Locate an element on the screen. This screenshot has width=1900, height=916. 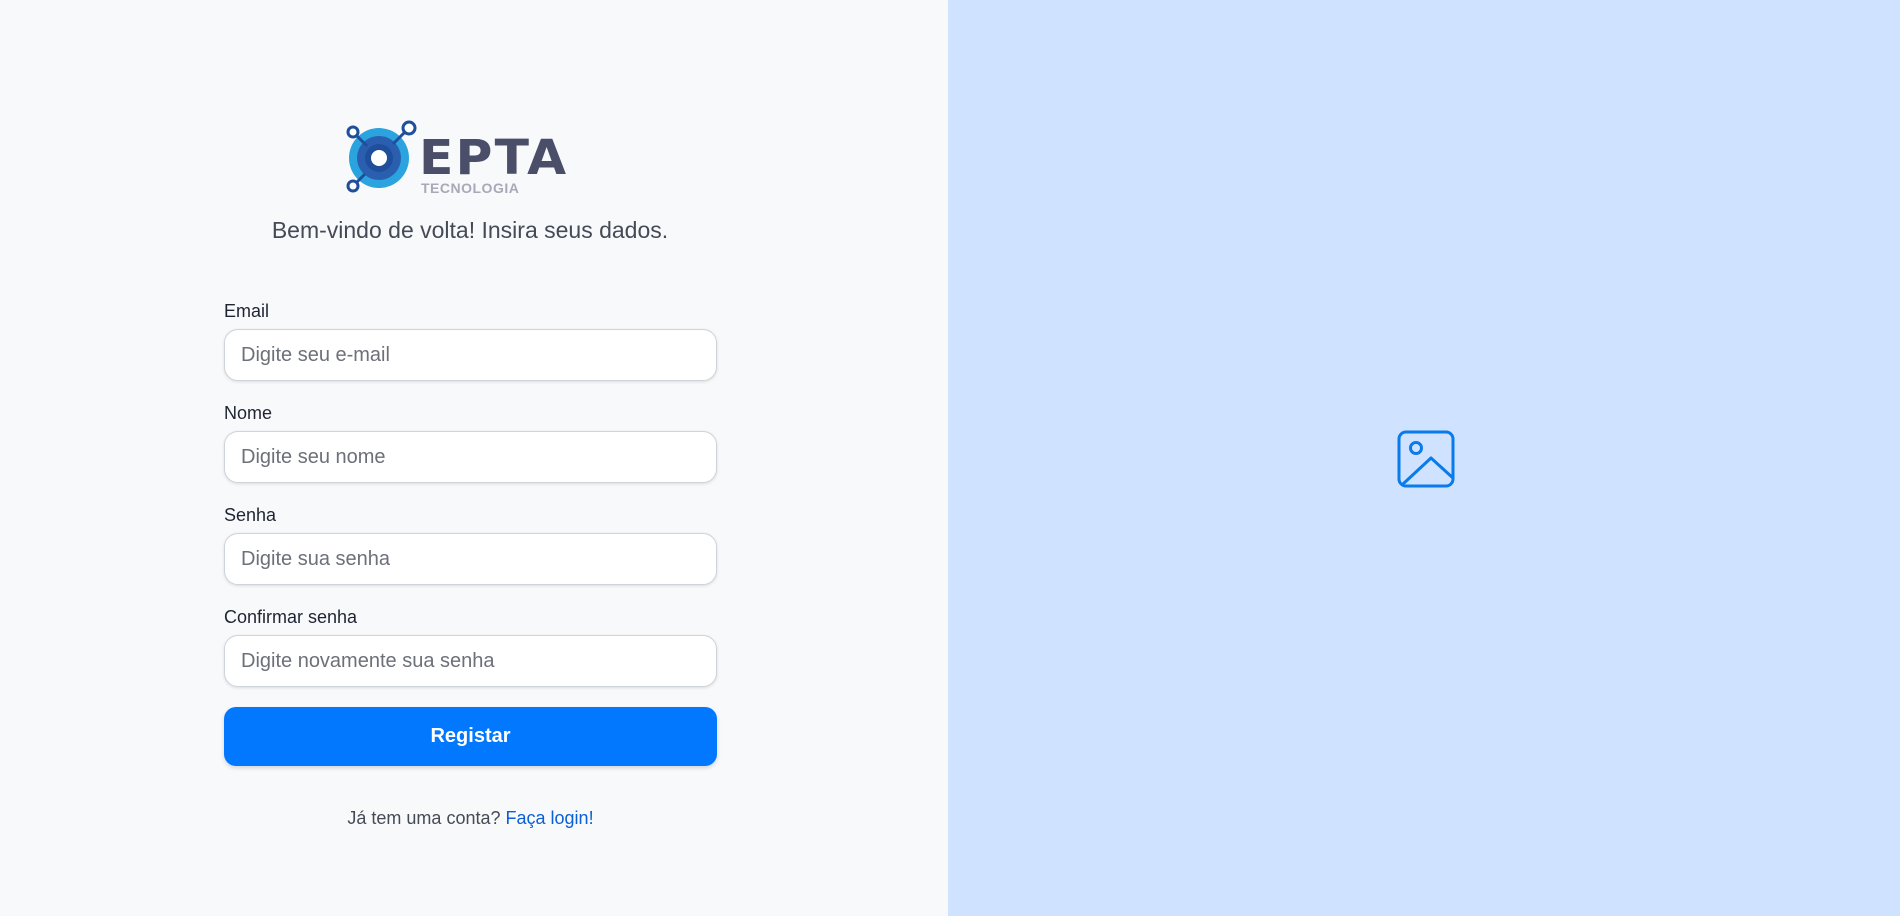
confirm-password-field is located at coordinates (470, 661).